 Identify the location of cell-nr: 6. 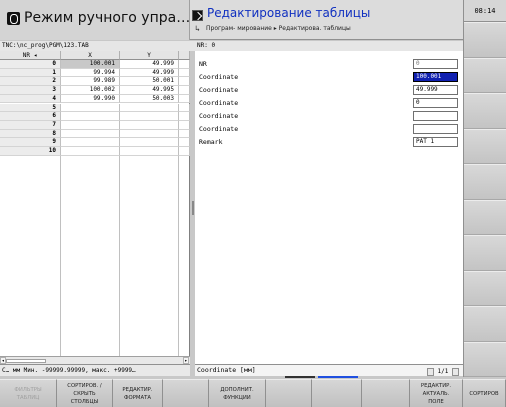
(30, 116).